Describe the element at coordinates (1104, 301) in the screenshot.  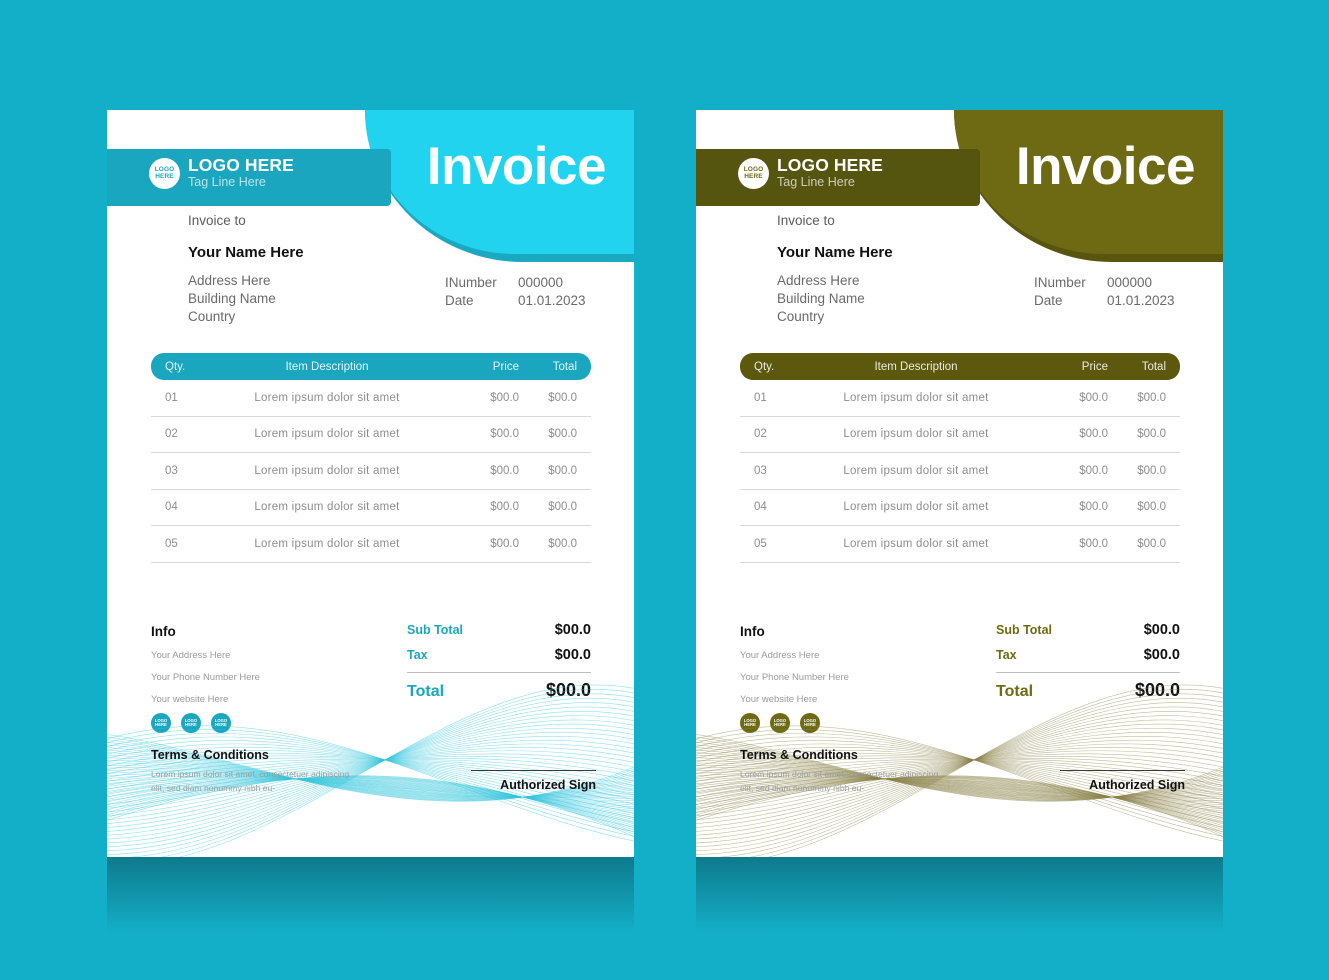
I see `meta-row: Date 01.01.2023` at that location.